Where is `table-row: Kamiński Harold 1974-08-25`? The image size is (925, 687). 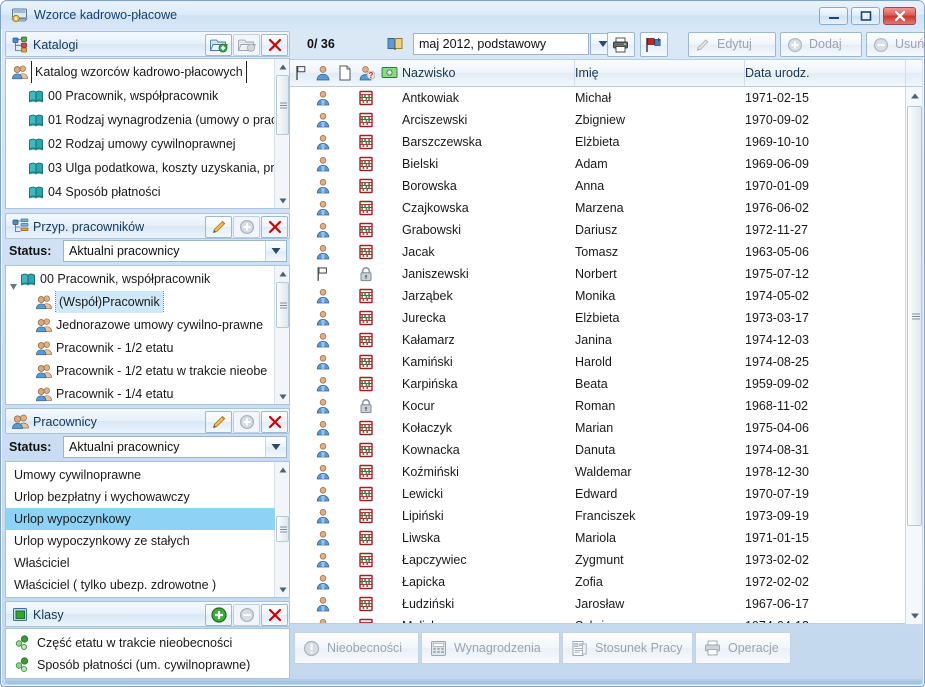
table-row: Kamiński Harold 1974-08-25 is located at coordinates (598, 362).